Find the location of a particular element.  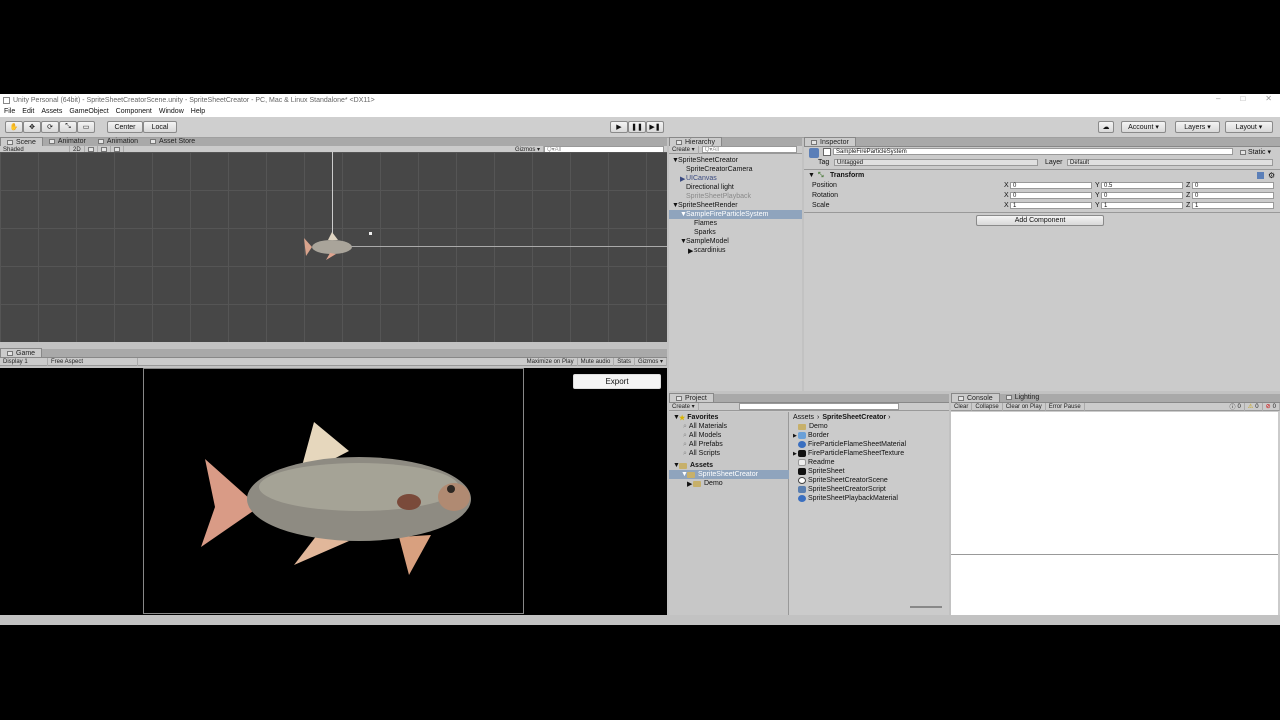

asset-item: SpriteSheetCreatorScene is located at coordinates (843, 480).